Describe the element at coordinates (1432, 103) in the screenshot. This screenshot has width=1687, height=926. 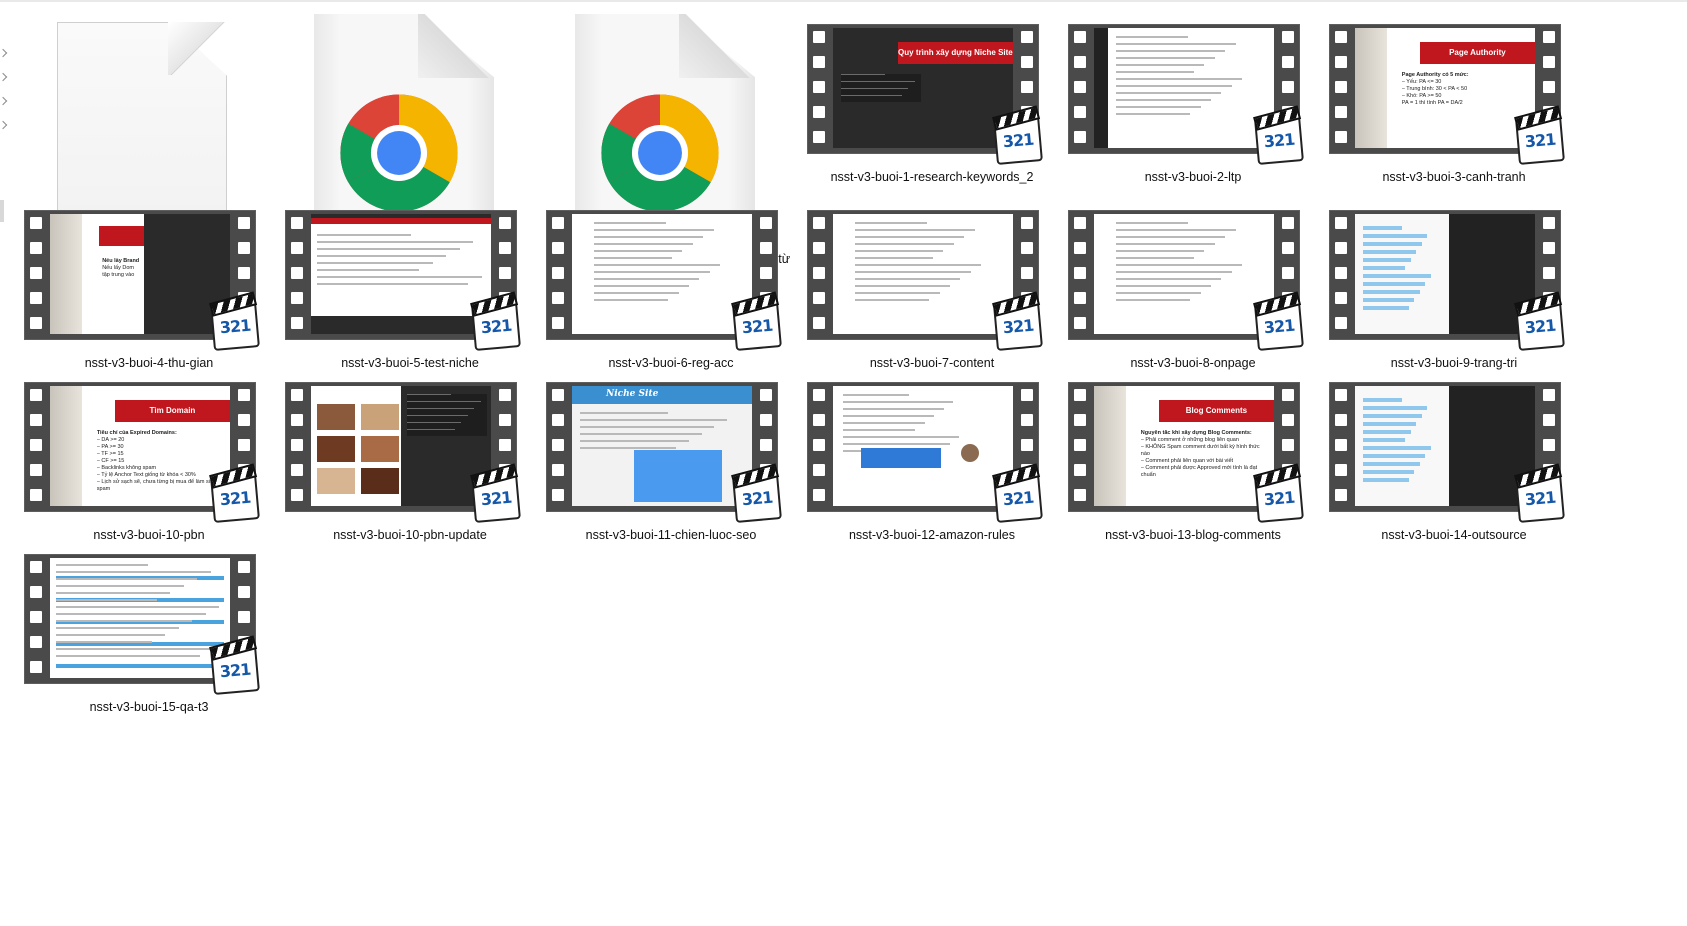
I see `slide-text-line: PA = 1 thì tính PA = DA/2` at that location.